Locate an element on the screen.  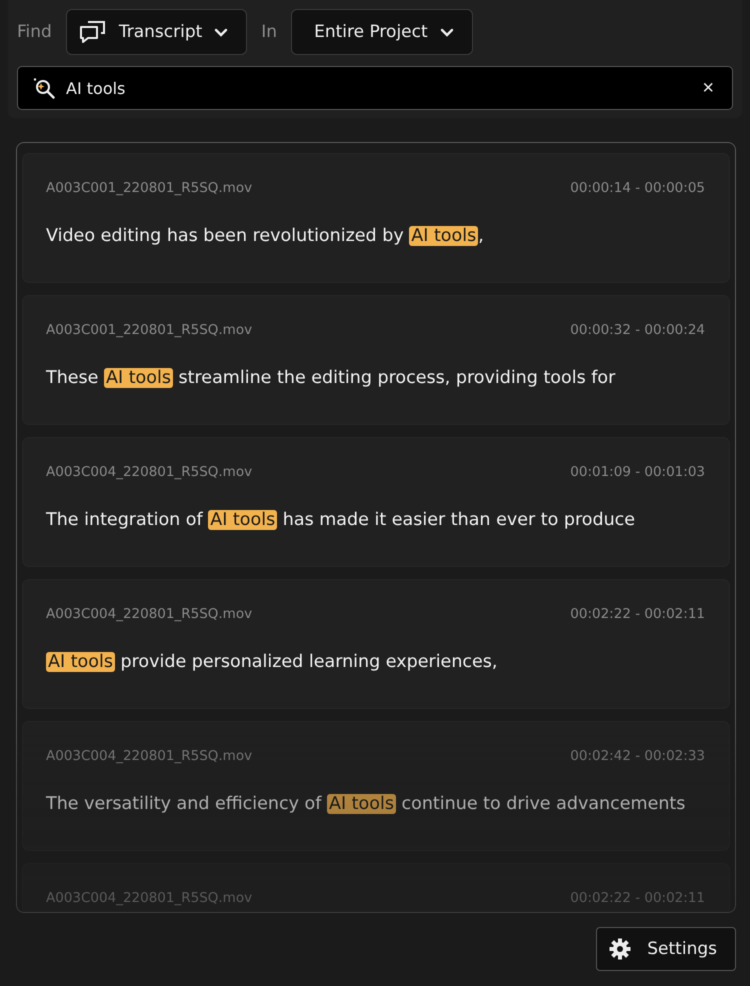
timecode: 00:00:32 - 00:00:24 is located at coordinates (637, 330).